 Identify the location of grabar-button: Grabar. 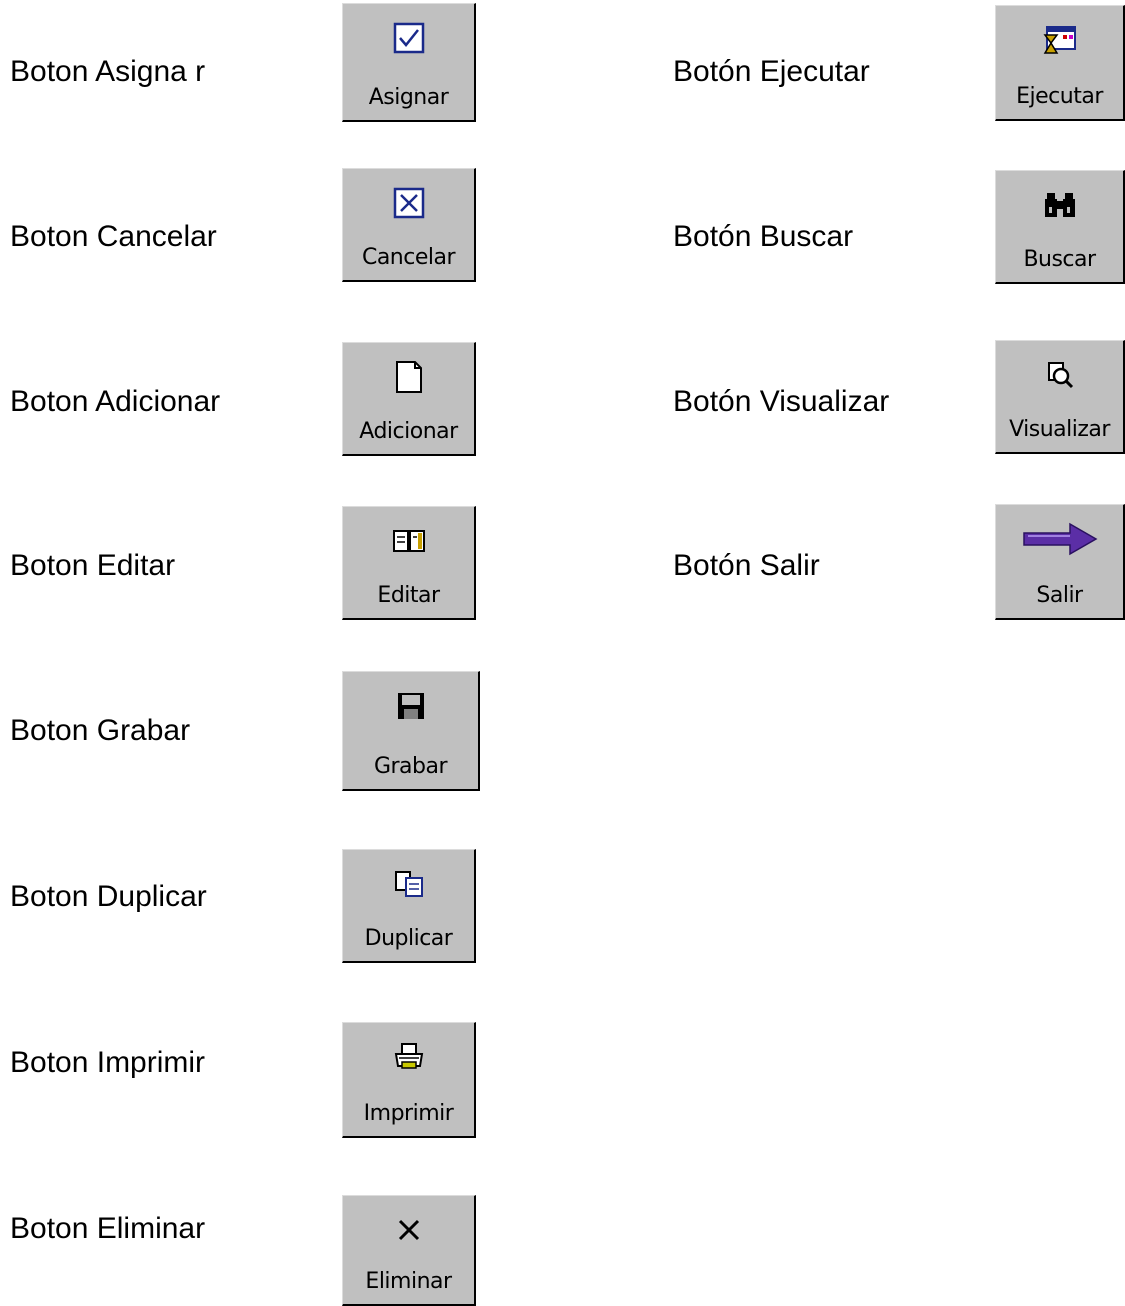
(411, 731).